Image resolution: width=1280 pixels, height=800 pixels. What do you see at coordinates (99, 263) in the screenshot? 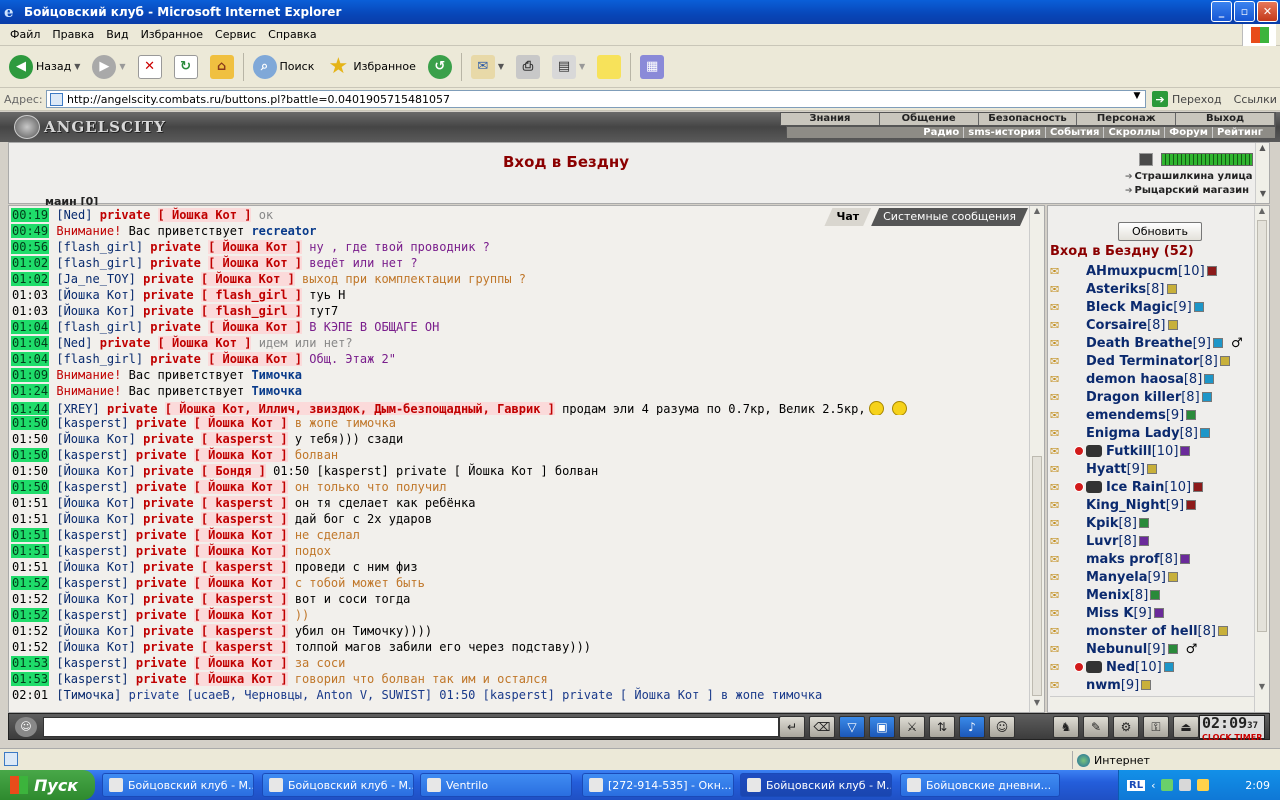
I see `chat-sender: [flash_girl]` at bounding box center [99, 263].